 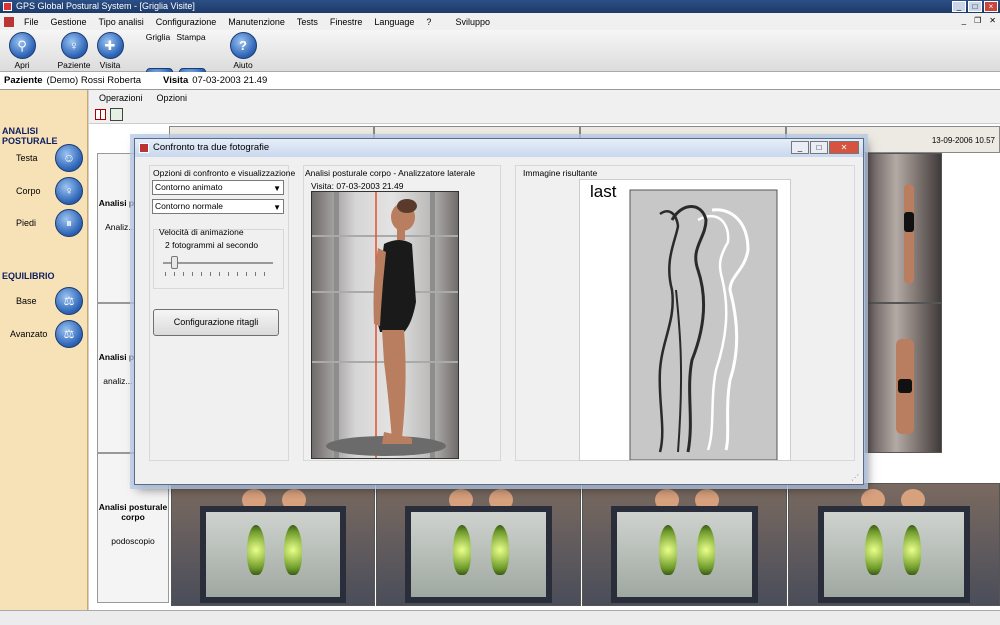 I want to click on sidebar-item-testa: Testa ☺, so click(x=44, y=159).